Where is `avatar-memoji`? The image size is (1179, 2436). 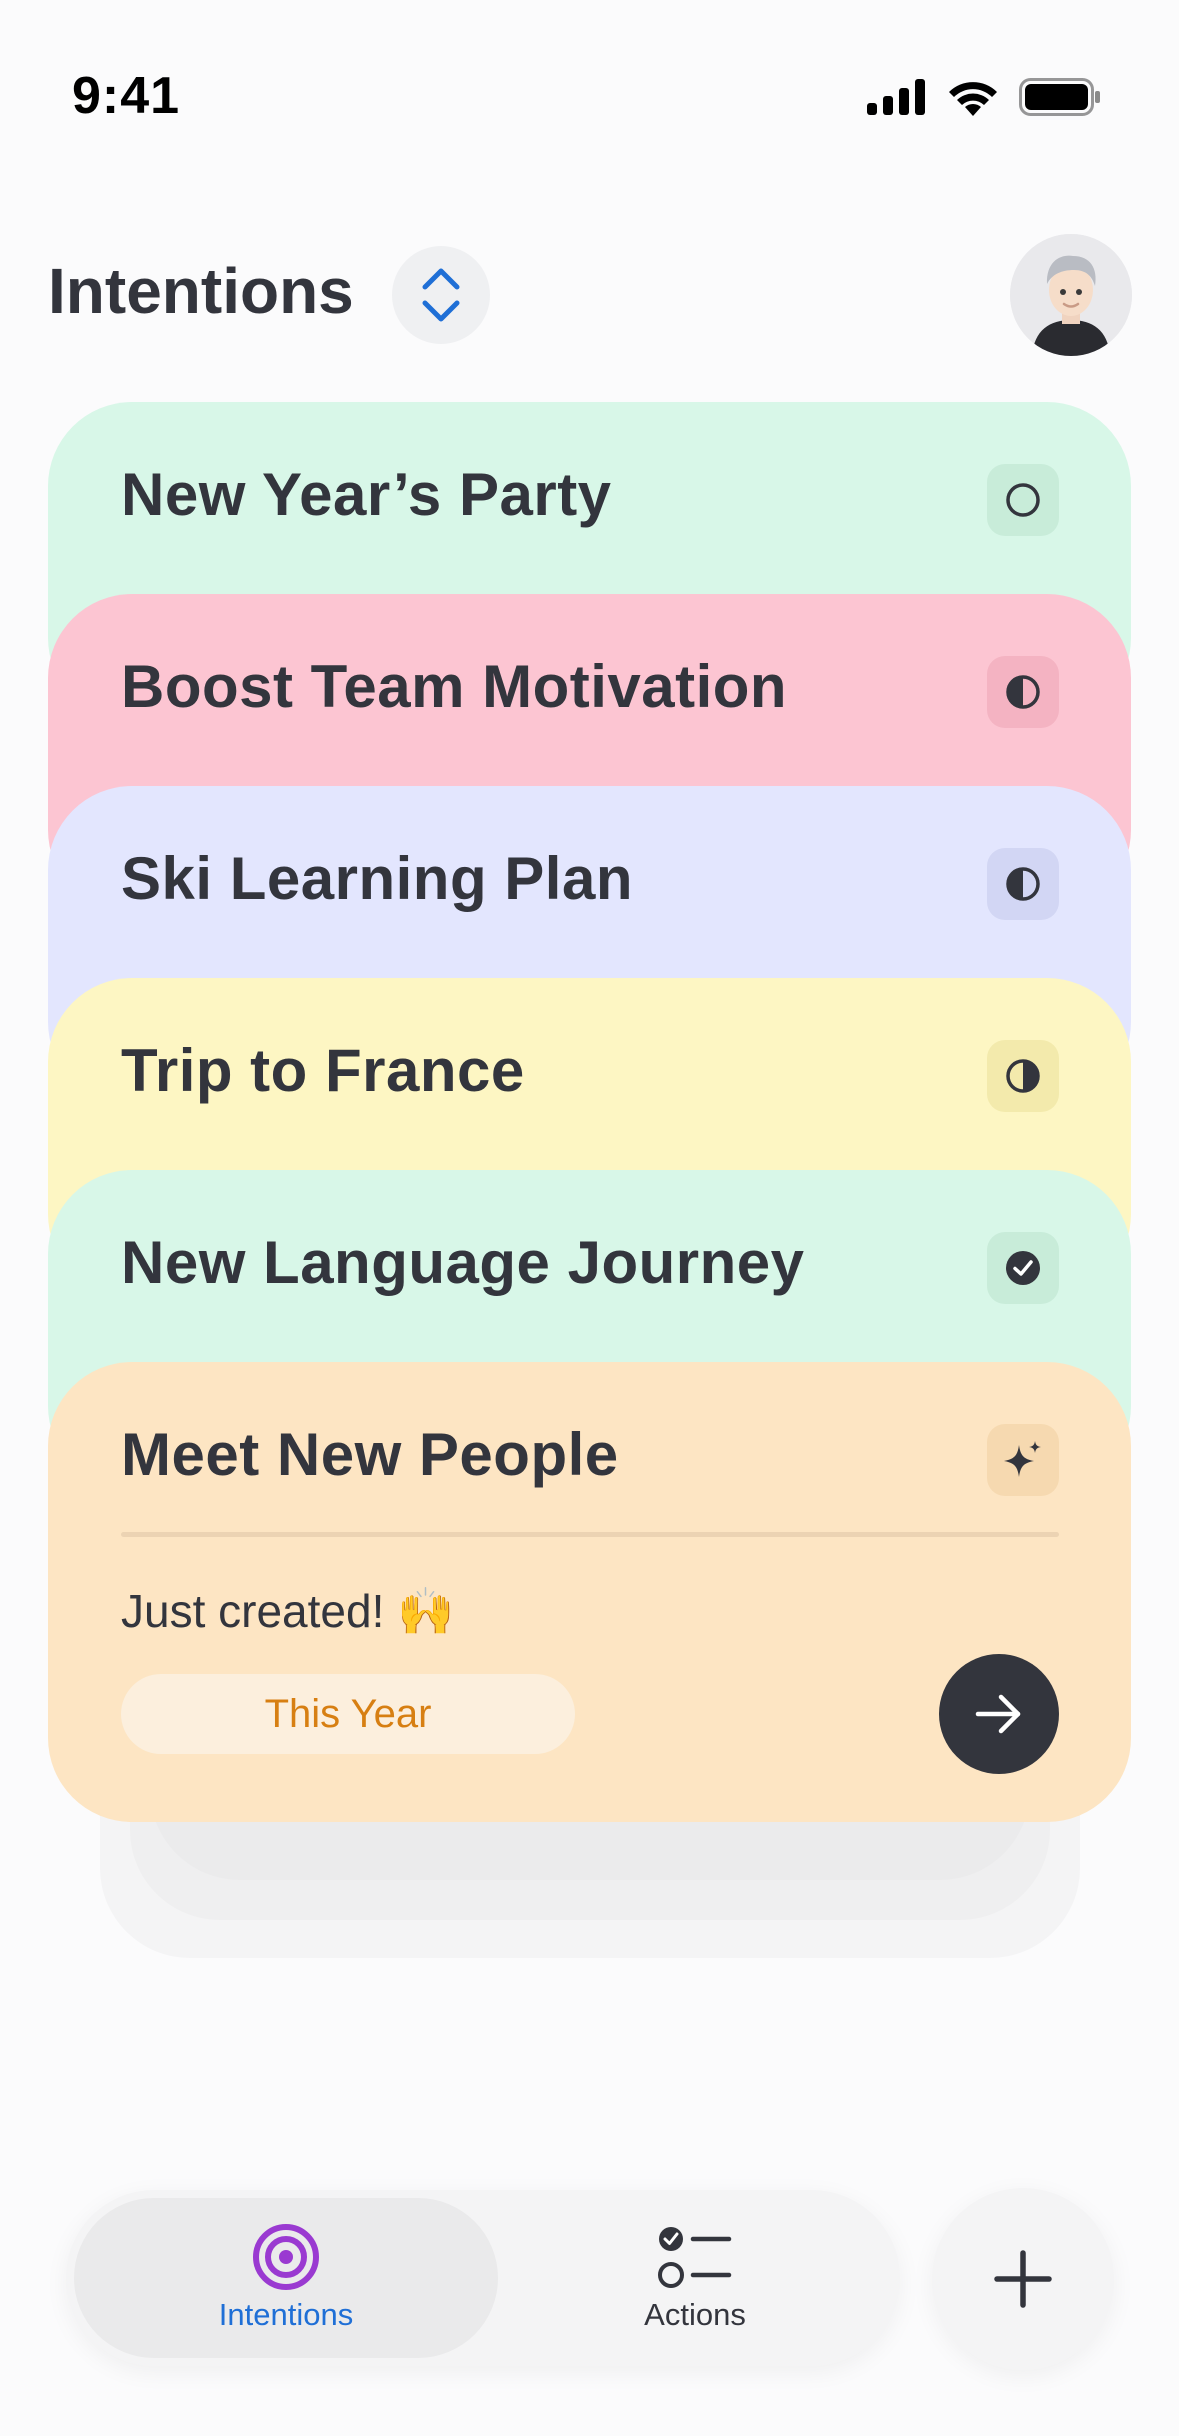
avatar-memoji is located at coordinates (1071, 295).